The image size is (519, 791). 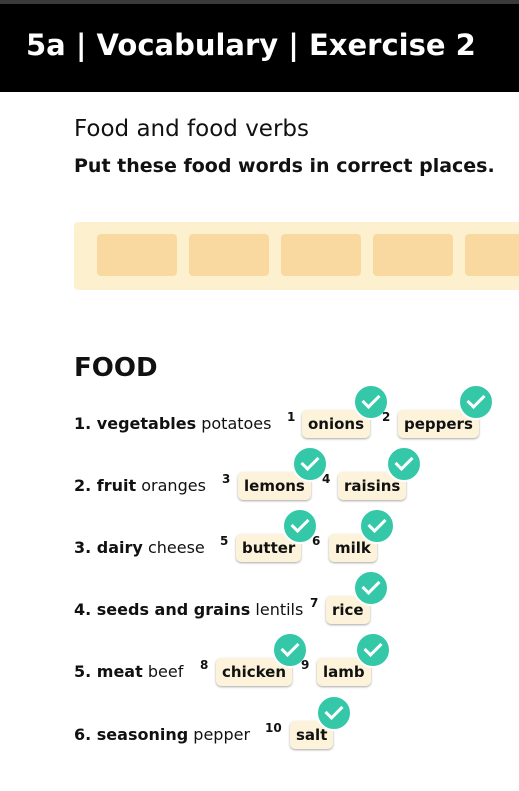 I want to click on page-title: 5a | Vocabulary | Exercise 2, so click(x=251, y=45).